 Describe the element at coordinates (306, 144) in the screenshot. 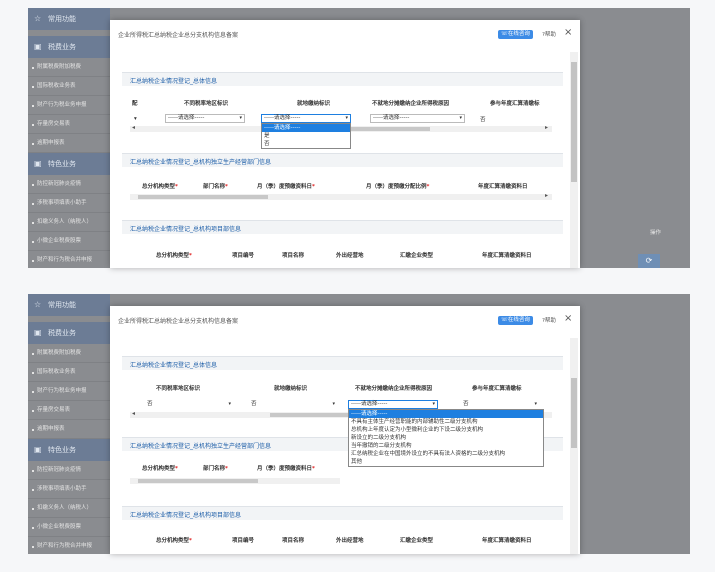

I see `dropdown-option: 否` at that location.